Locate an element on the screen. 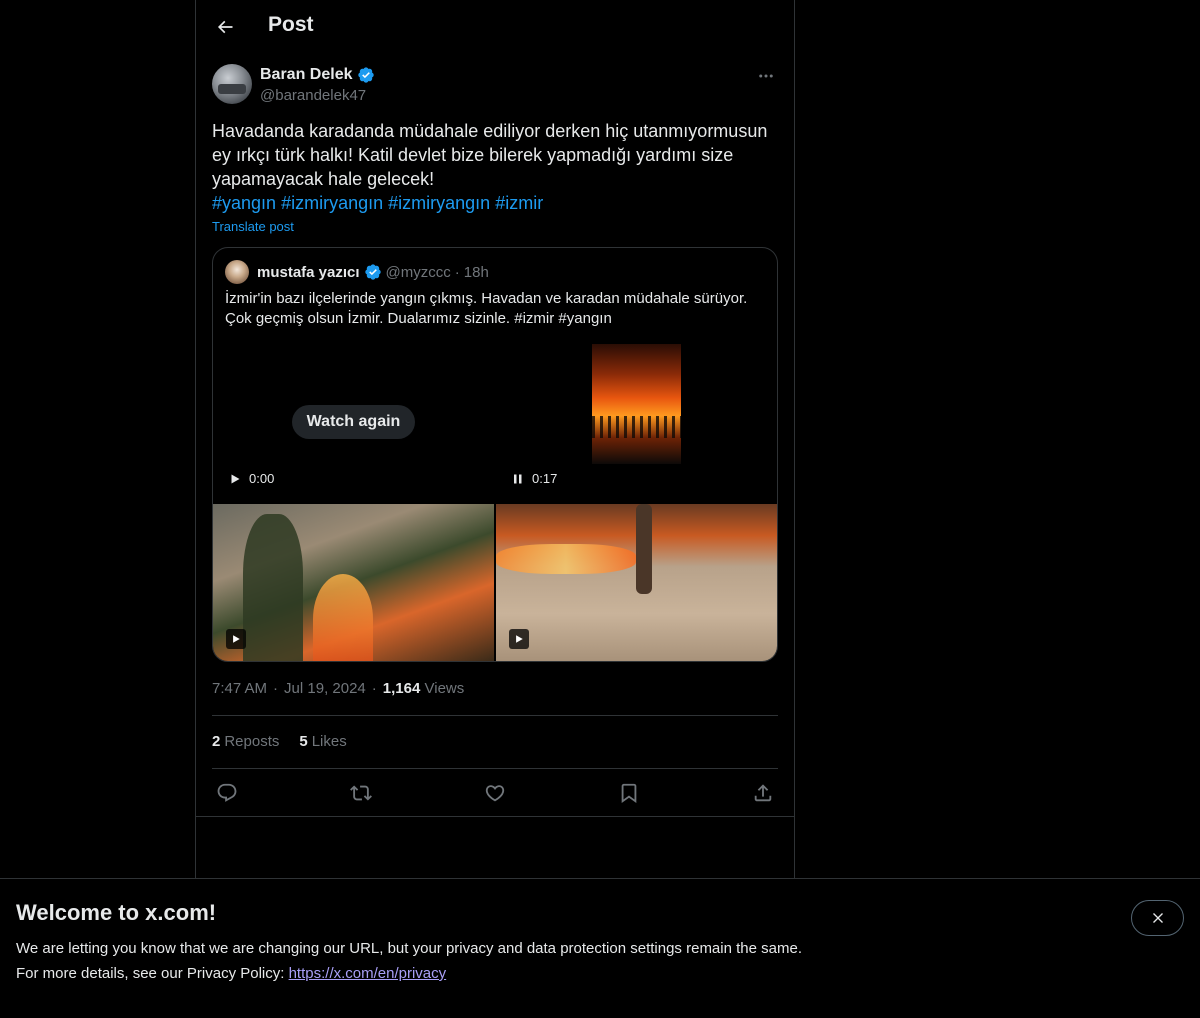  video-2-time: 0:17 is located at coordinates (545, 478).